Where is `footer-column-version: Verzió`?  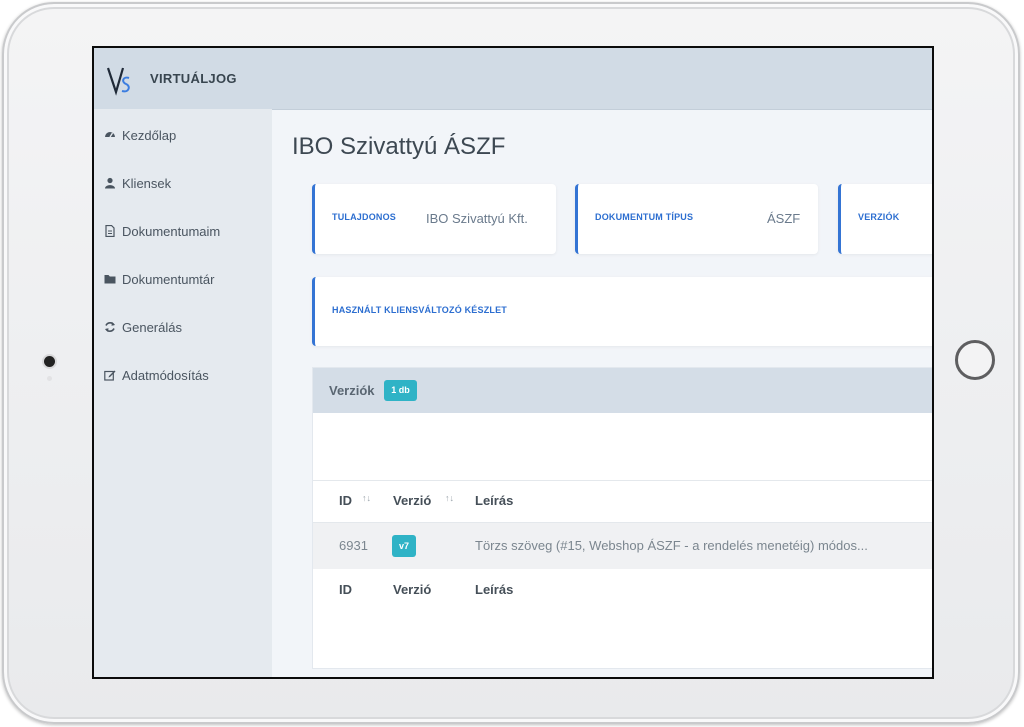 footer-column-version: Verzió is located at coordinates (412, 589).